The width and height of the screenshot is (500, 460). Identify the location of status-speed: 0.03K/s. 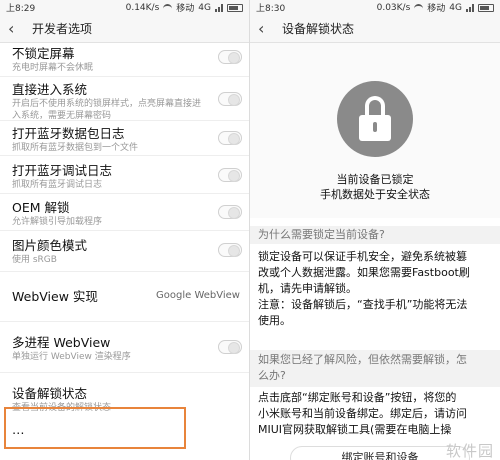
(393, 7).